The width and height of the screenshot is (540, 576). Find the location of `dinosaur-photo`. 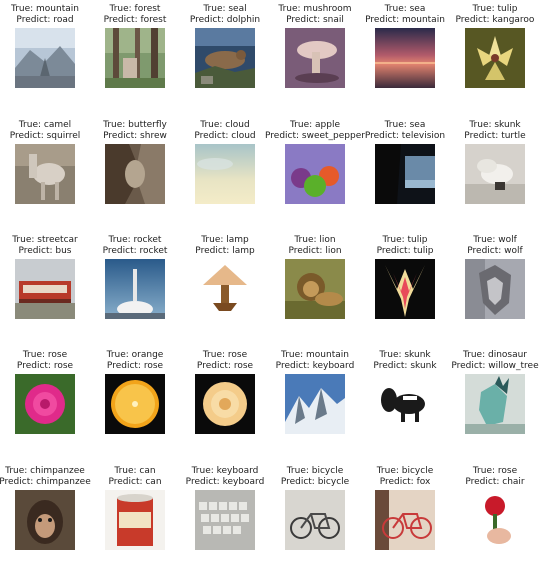

dinosaur-photo is located at coordinates (495, 404).